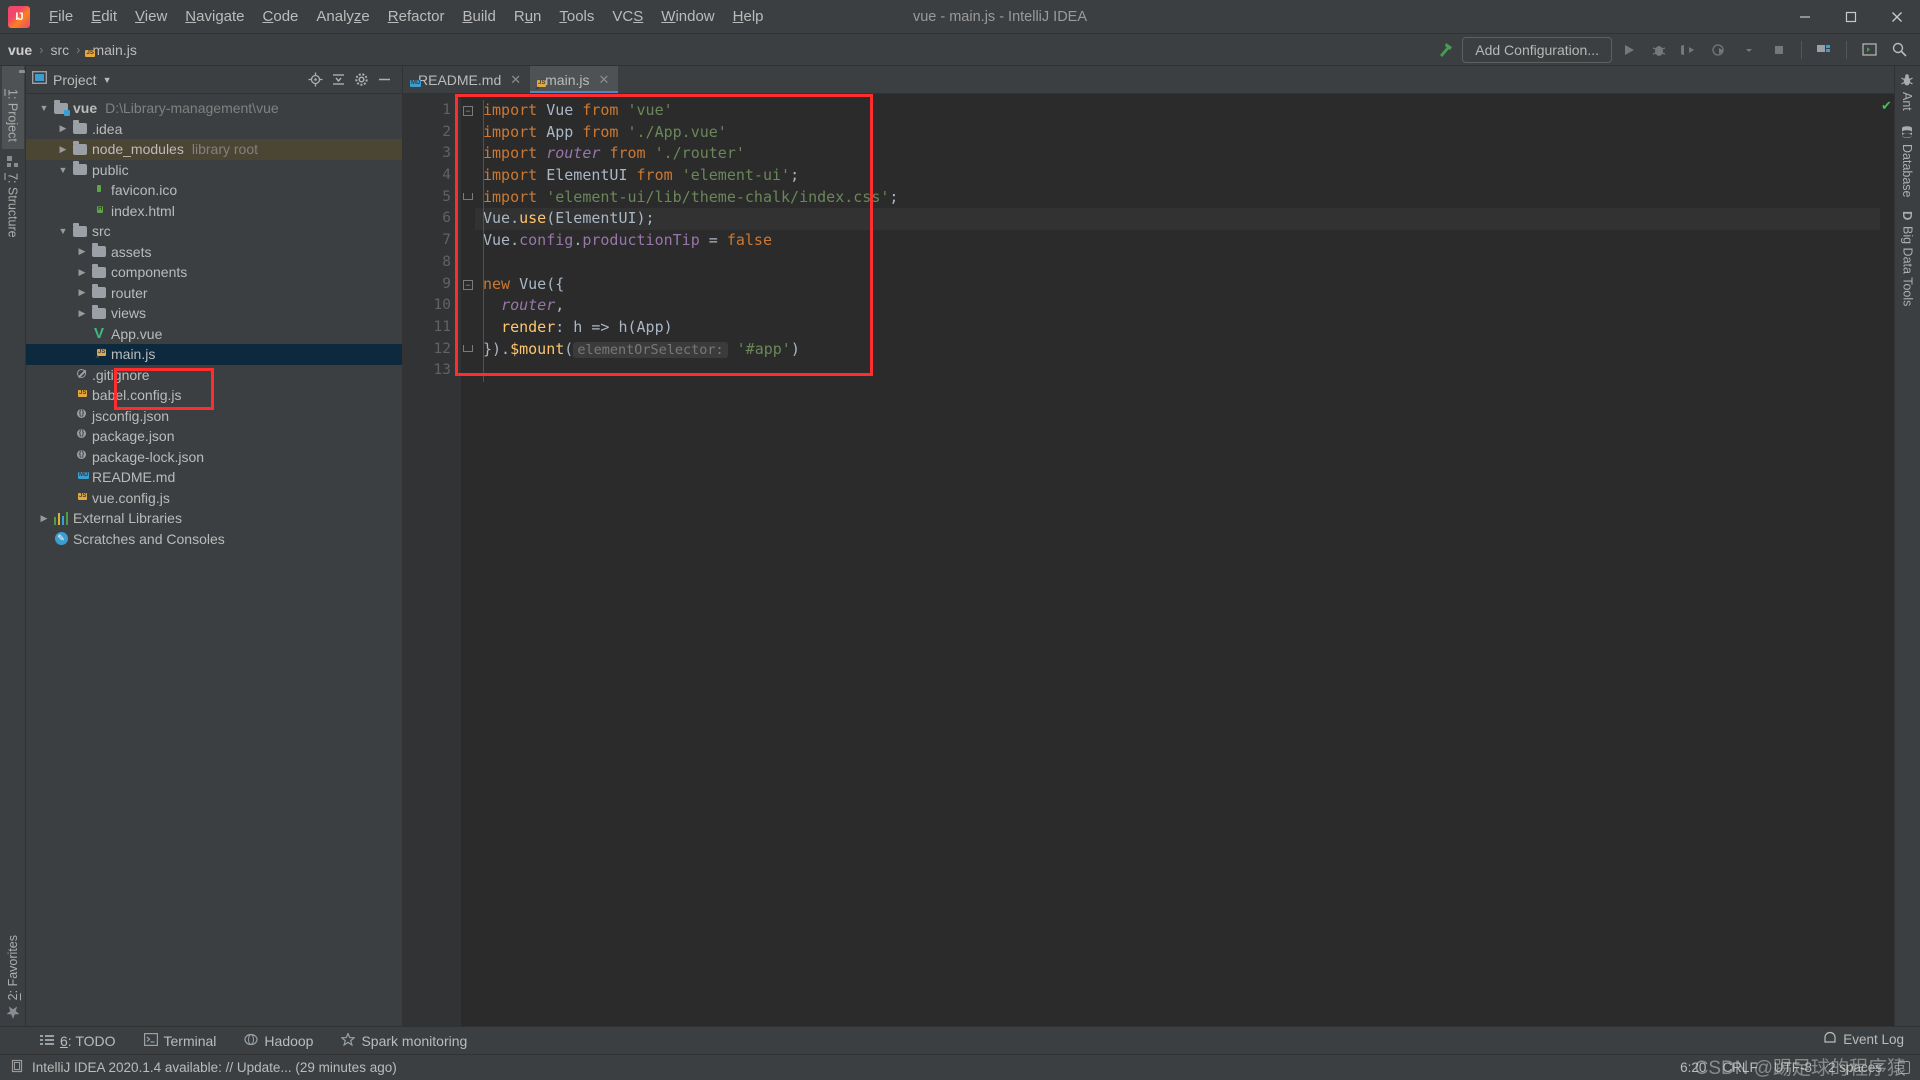 This screenshot has height=1080, width=1920. Describe the element at coordinates (214, 149) in the screenshot. I see `tree-node-node-modules: ▶ node_modules library root` at that location.